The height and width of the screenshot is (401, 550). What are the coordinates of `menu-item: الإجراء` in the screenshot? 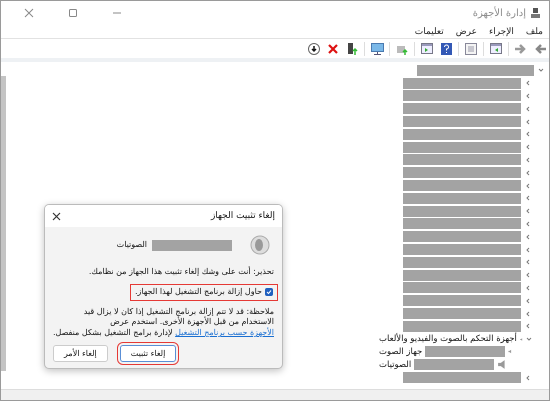 It's located at (501, 31).